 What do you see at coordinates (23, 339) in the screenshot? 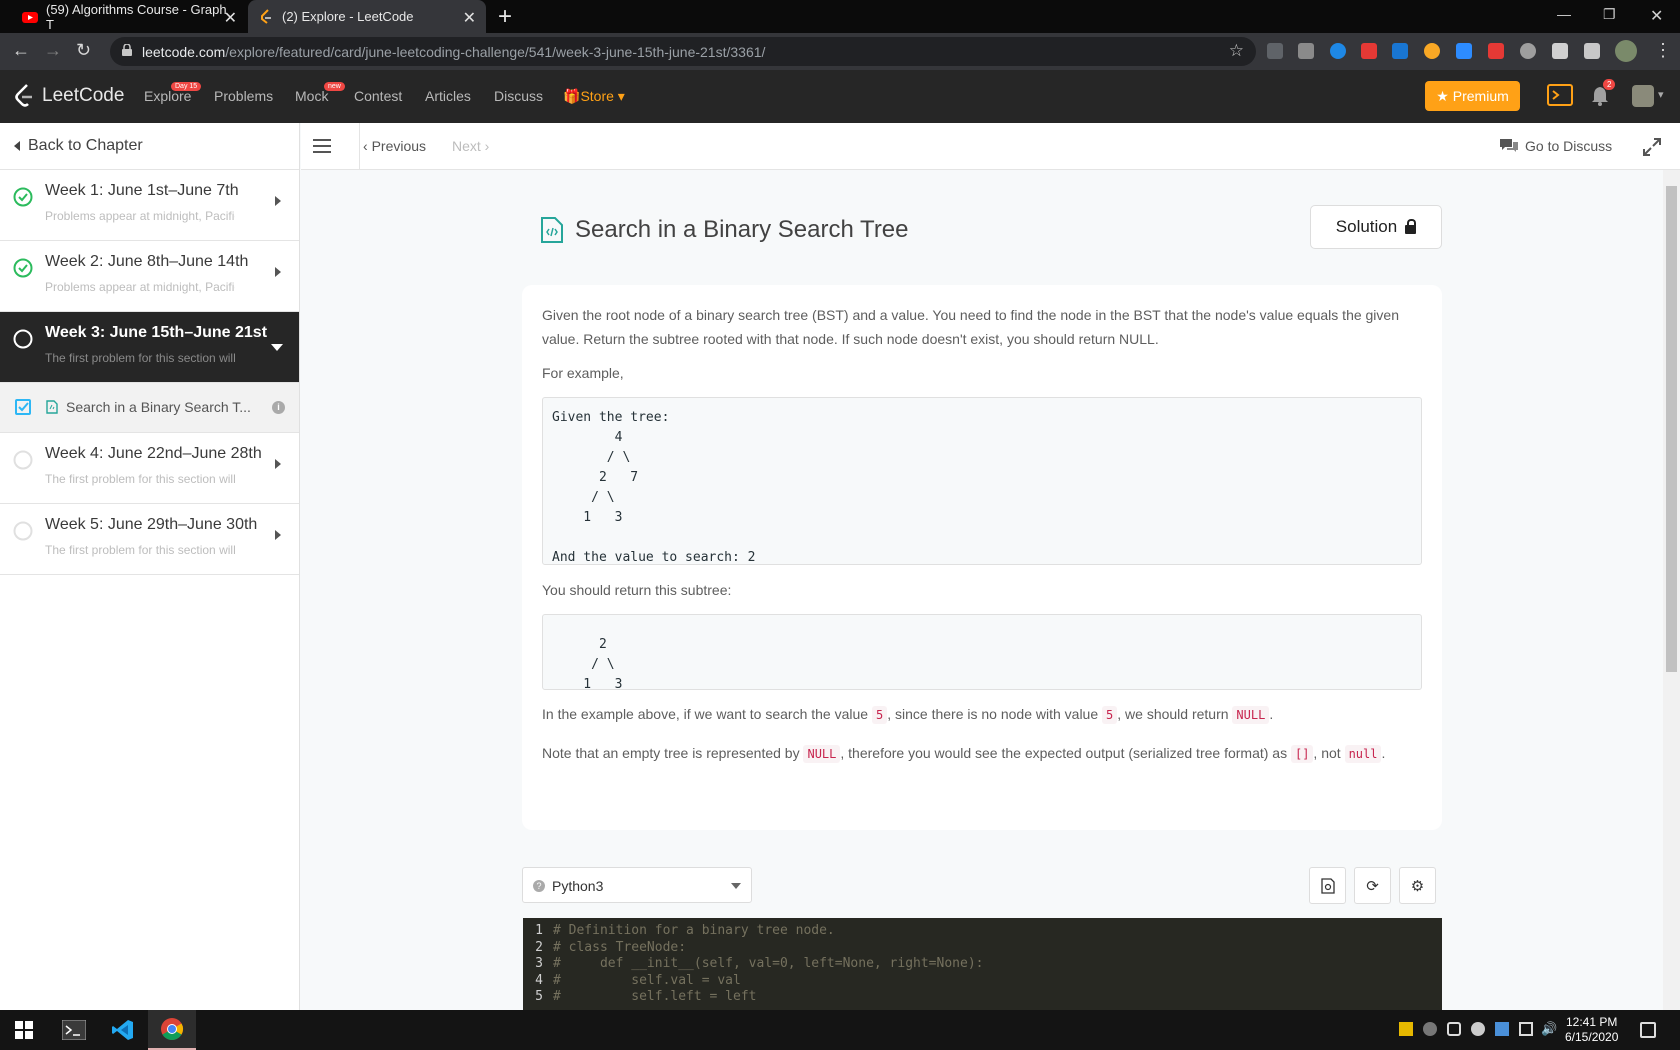
I see `progress-circle-icon` at bounding box center [23, 339].